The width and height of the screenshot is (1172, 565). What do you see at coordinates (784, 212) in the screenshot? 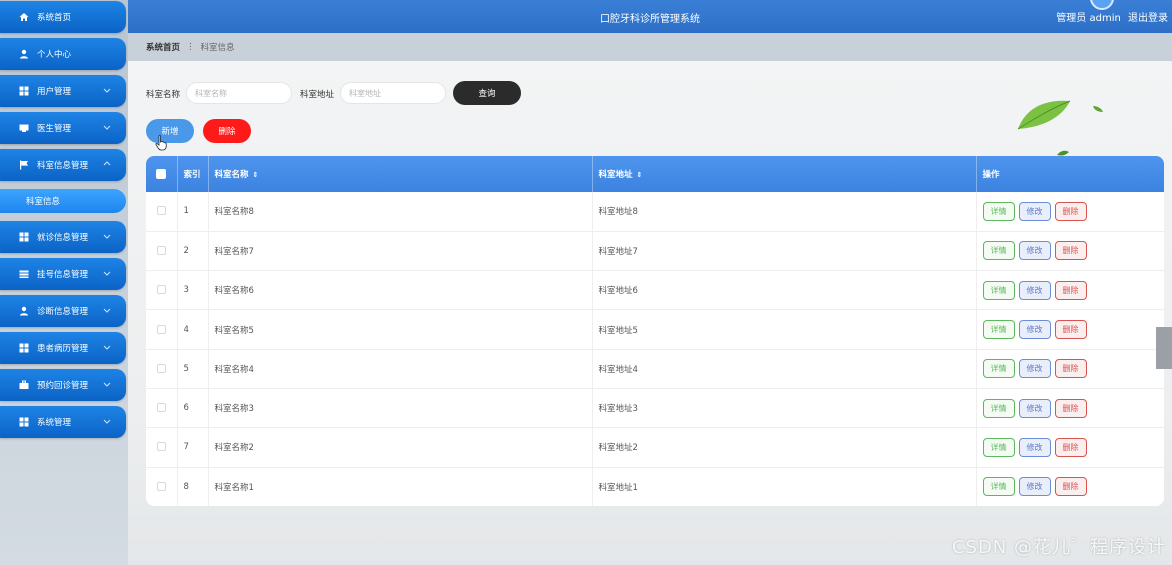
I see `row-department-address: 科室地址8` at bounding box center [784, 212].